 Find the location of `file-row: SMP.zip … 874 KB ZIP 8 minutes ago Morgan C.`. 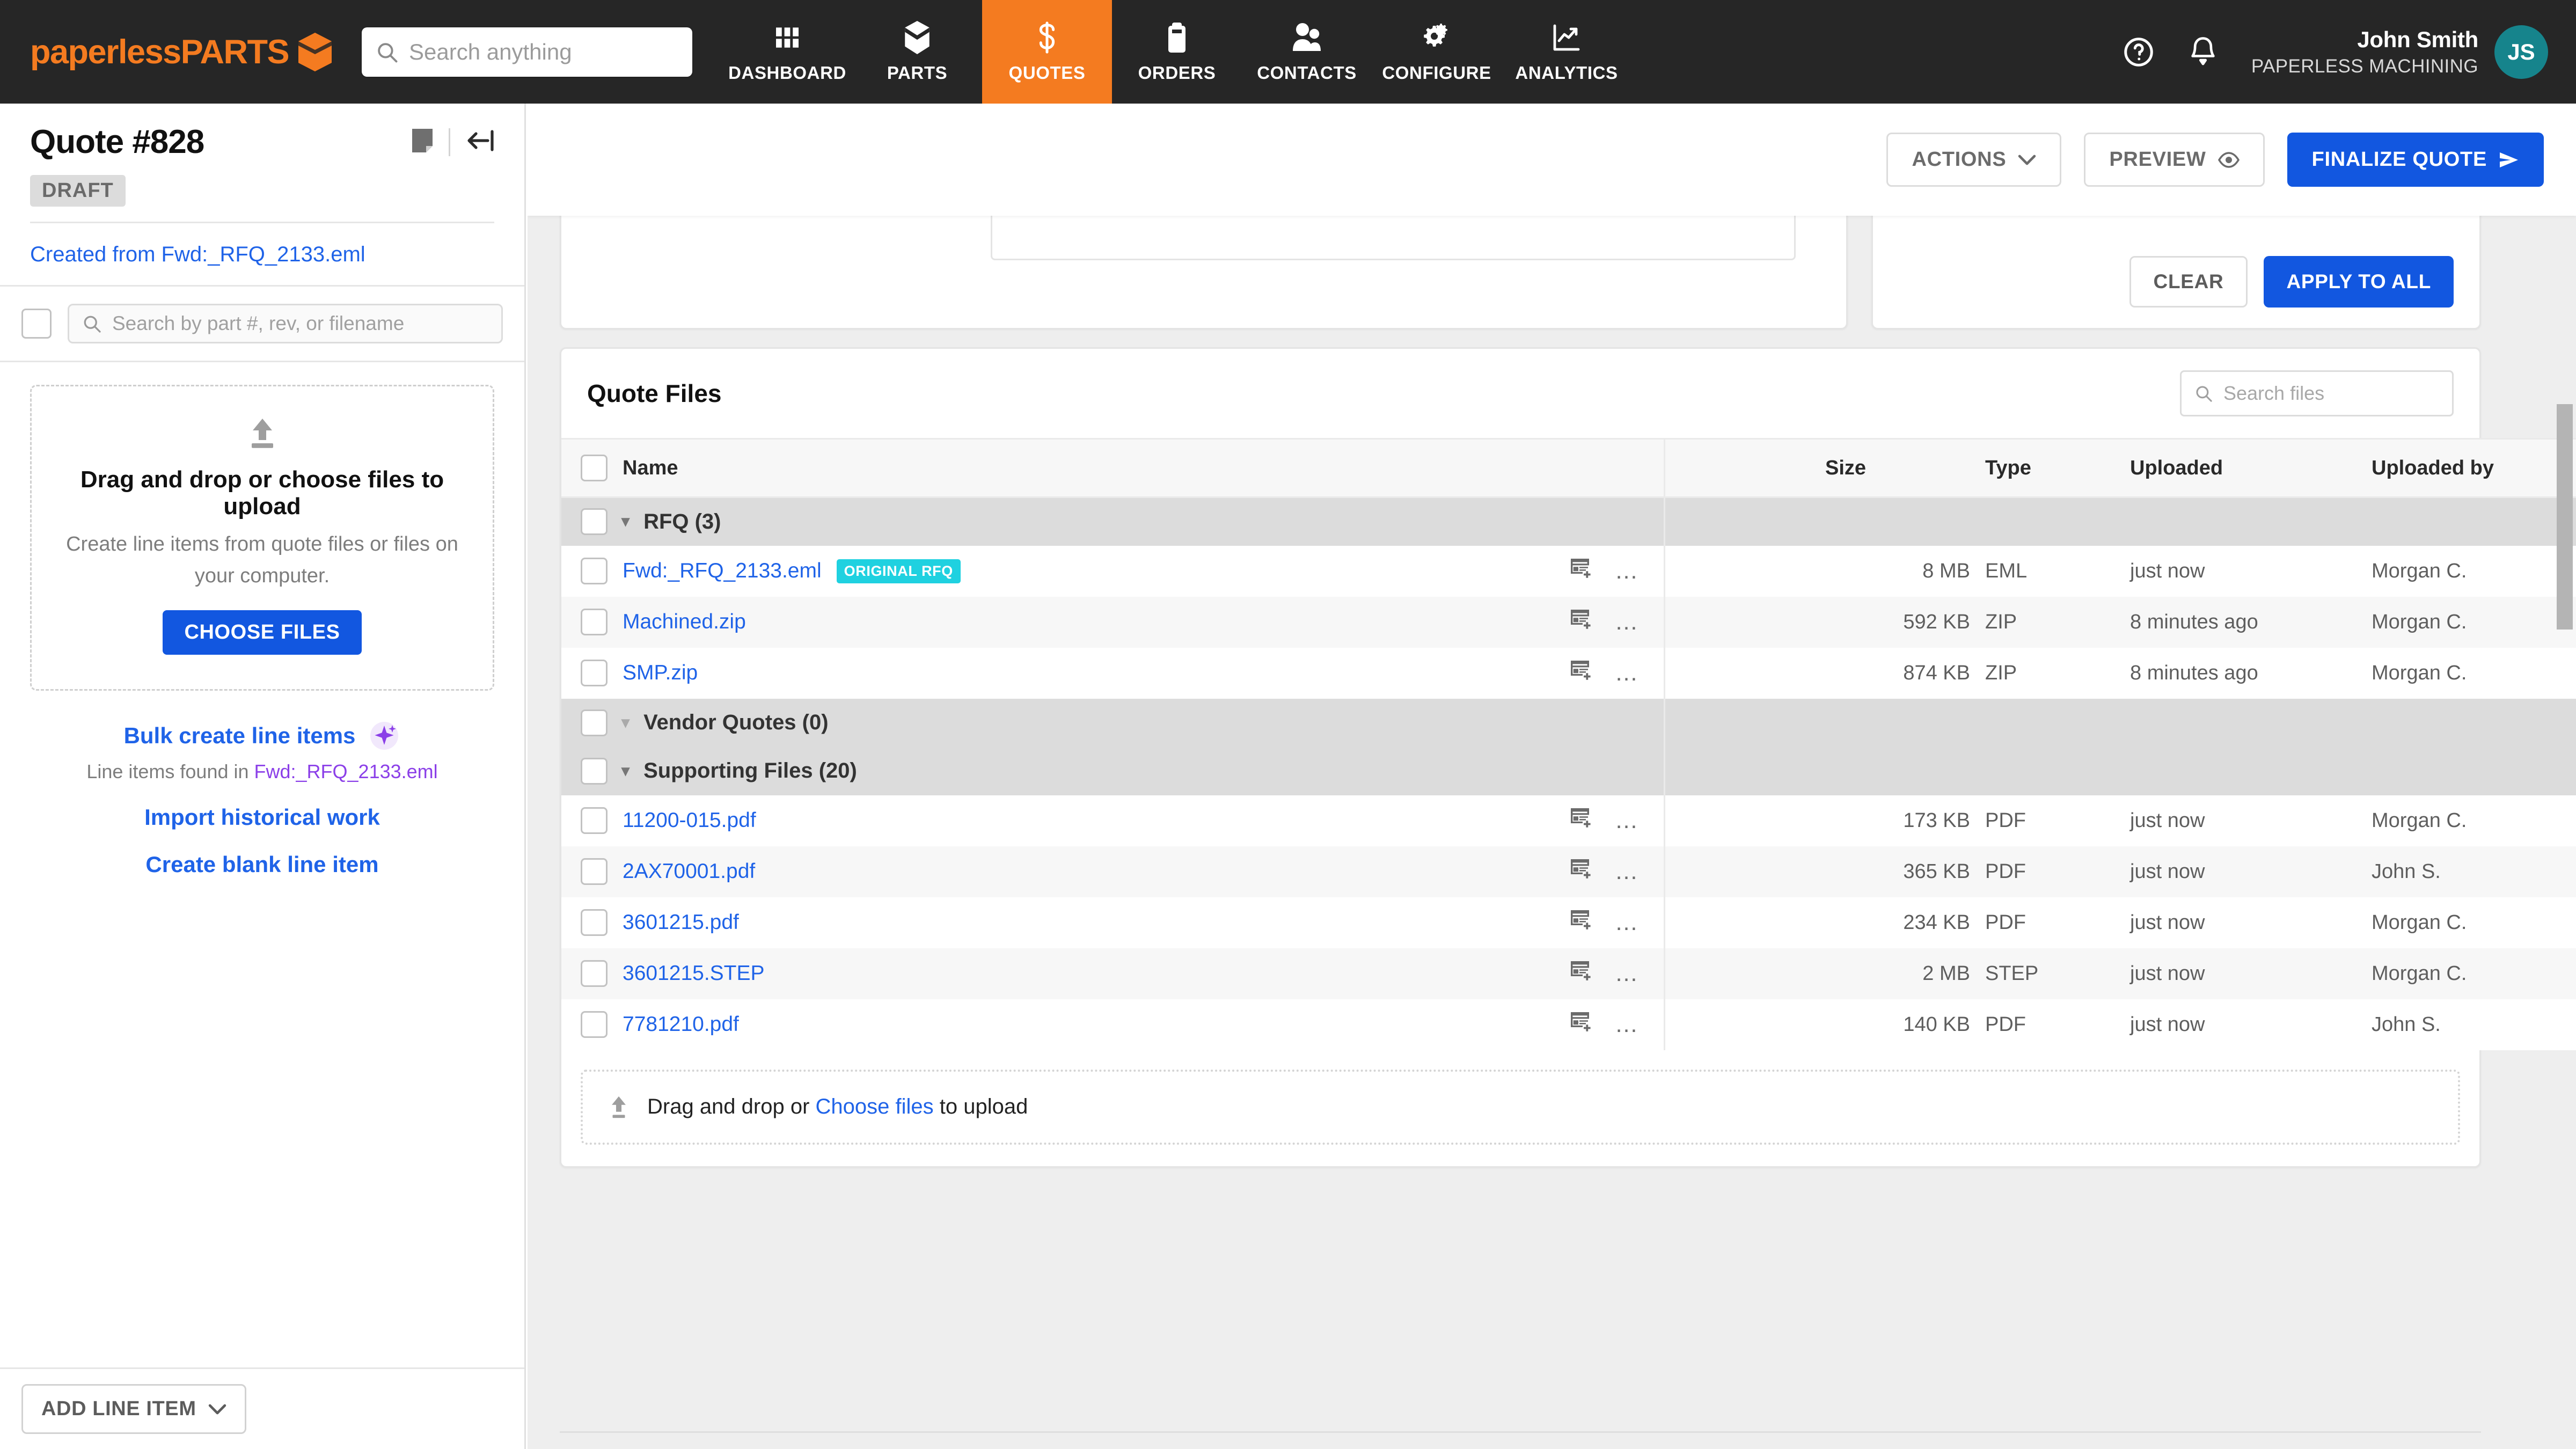

file-row: SMP.zip … 874 KB ZIP 8 minutes ago Morgan C. is located at coordinates (1568, 673).